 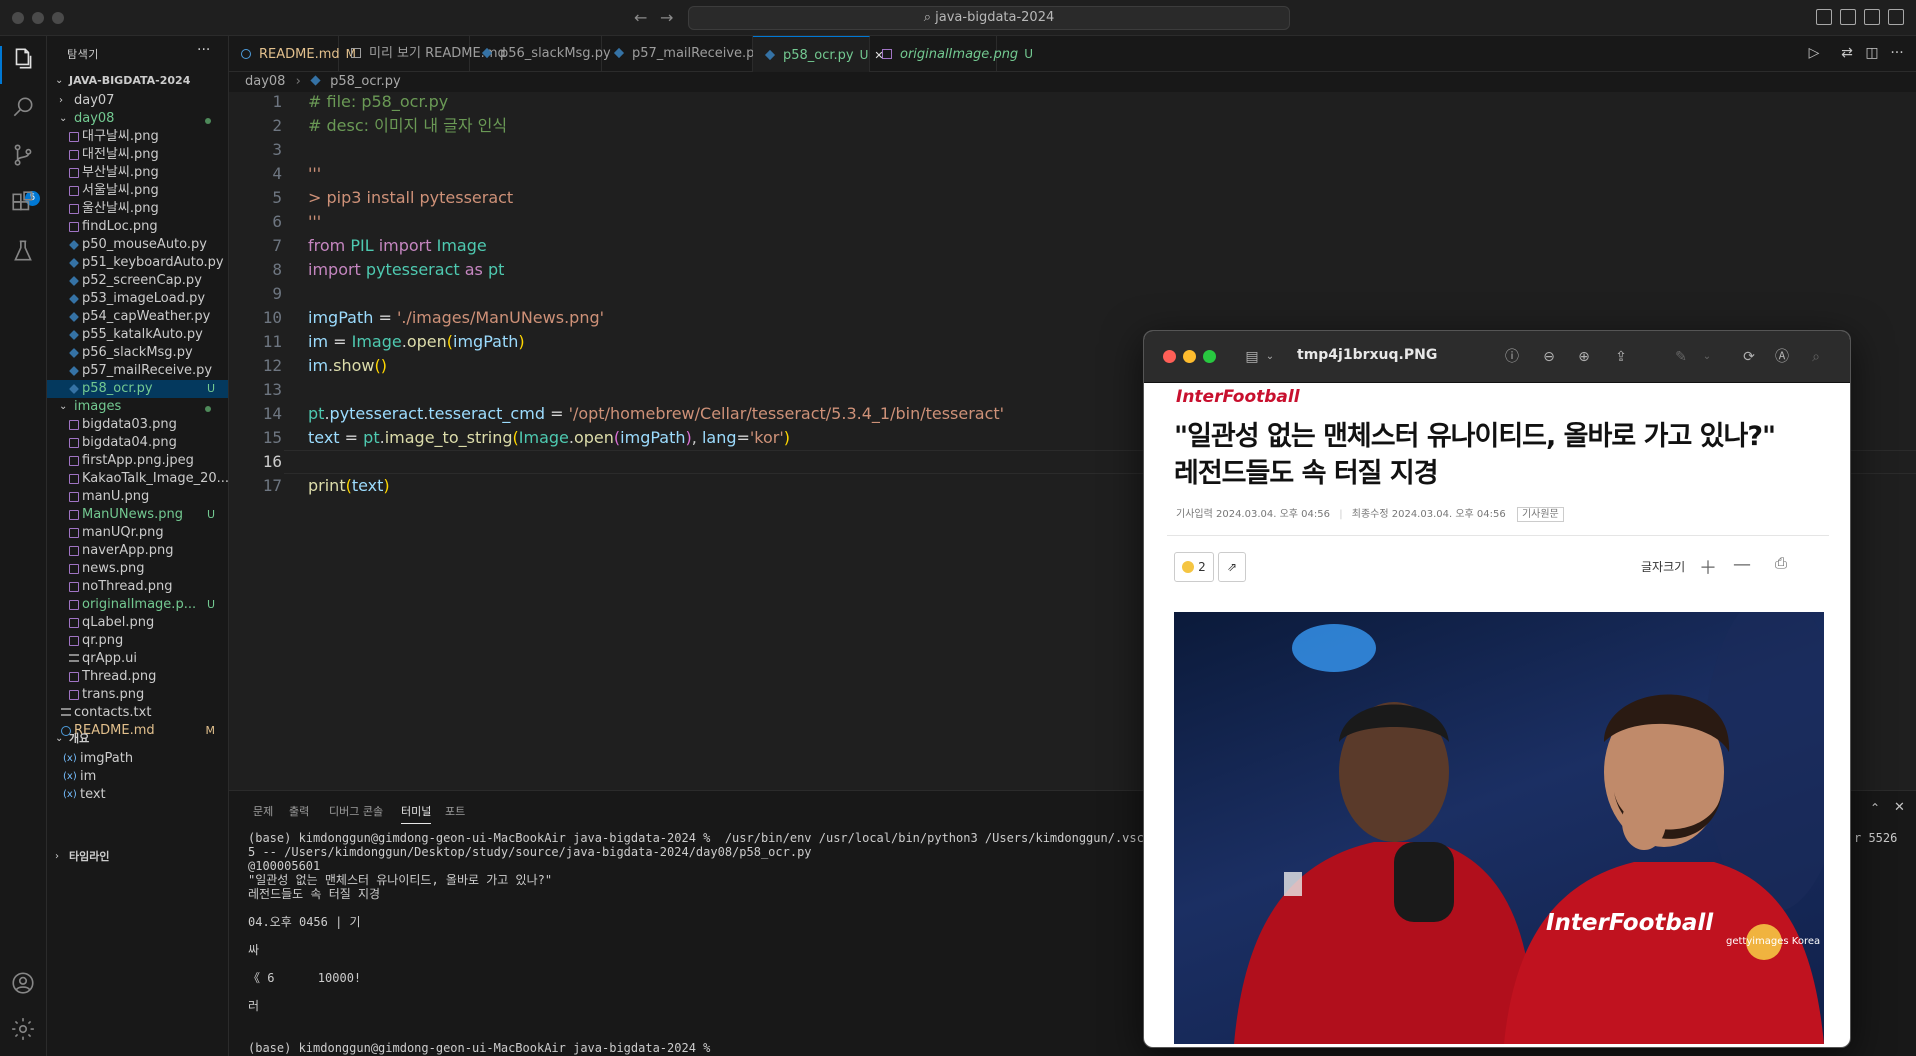 I want to click on back-arrow-icon: ←, so click(x=640, y=17).